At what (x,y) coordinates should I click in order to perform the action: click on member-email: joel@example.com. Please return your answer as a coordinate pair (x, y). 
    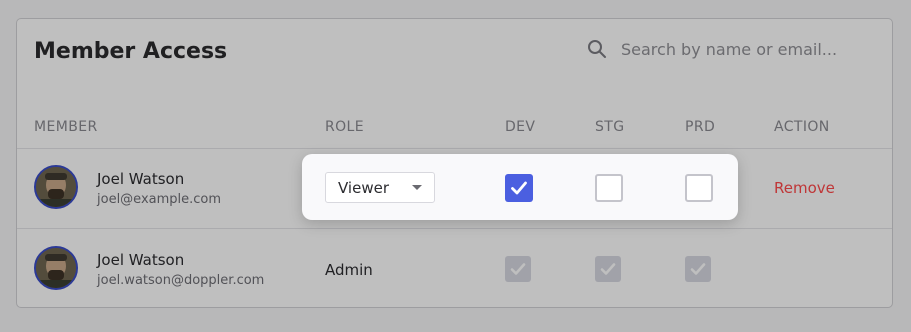
    Looking at the image, I should click on (159, 199).